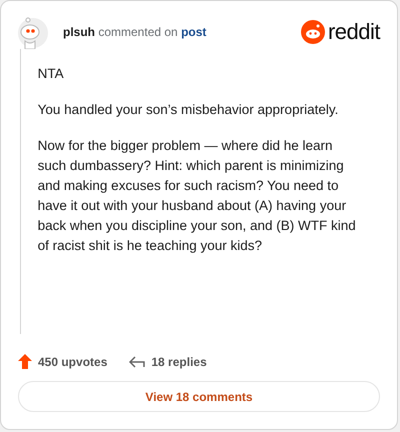  Describe the element at coordinates (189, 110) in the screenshot. I see `comment-paragraph: You handled your son’s misbehavior appropriately.` at that location.